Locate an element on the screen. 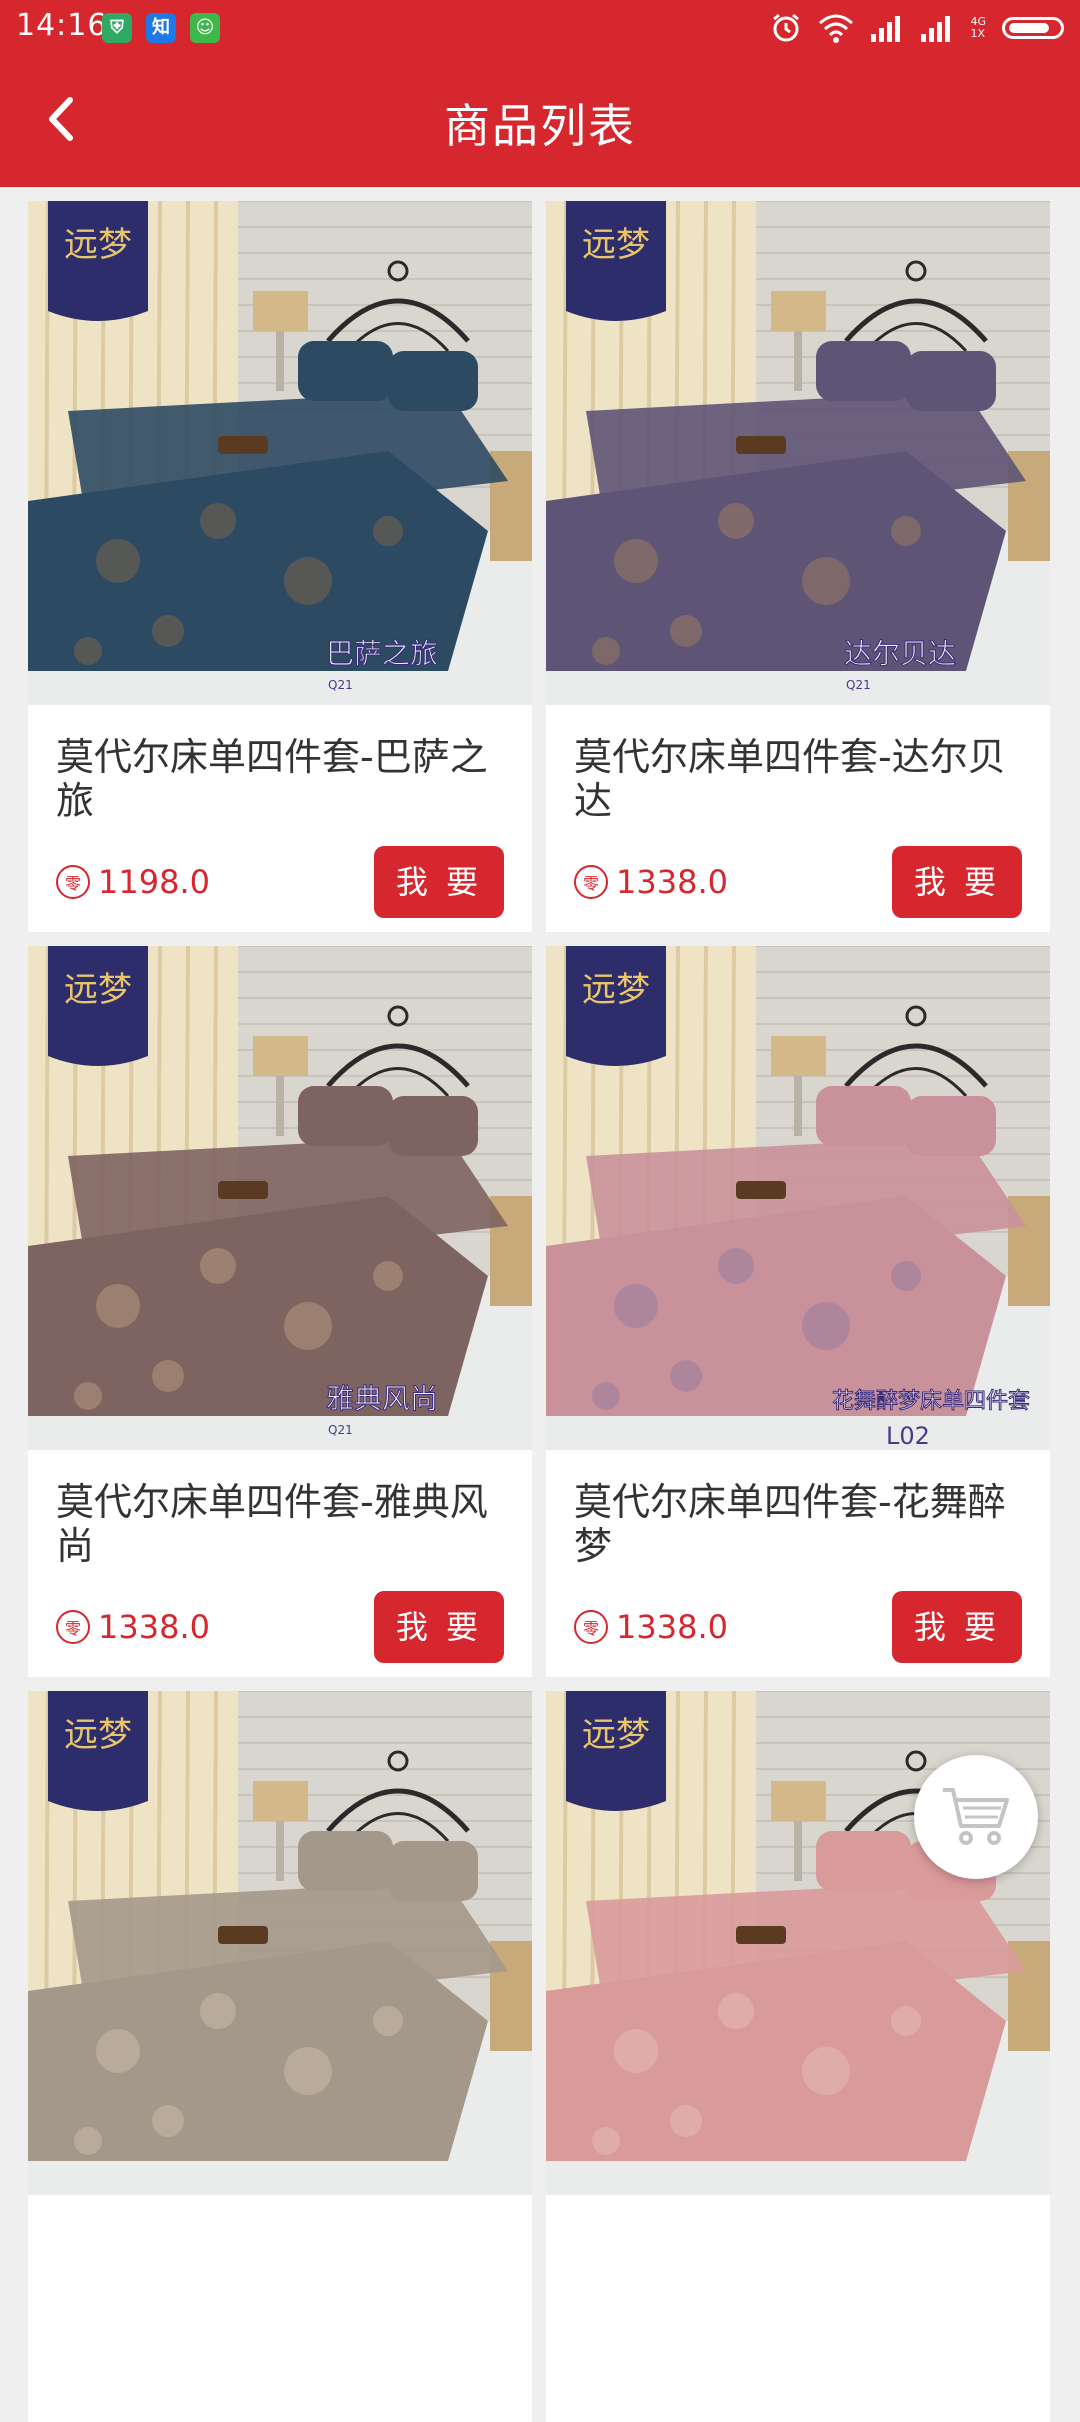 Image resolution: width=1080 pixels, height=2422 pixels. product-card: 远梦 雅典风尚 Q21 莫代尔床单四件套-雅典风尚 零 1338.0 我 要 is located at coordinates (280, 1311).